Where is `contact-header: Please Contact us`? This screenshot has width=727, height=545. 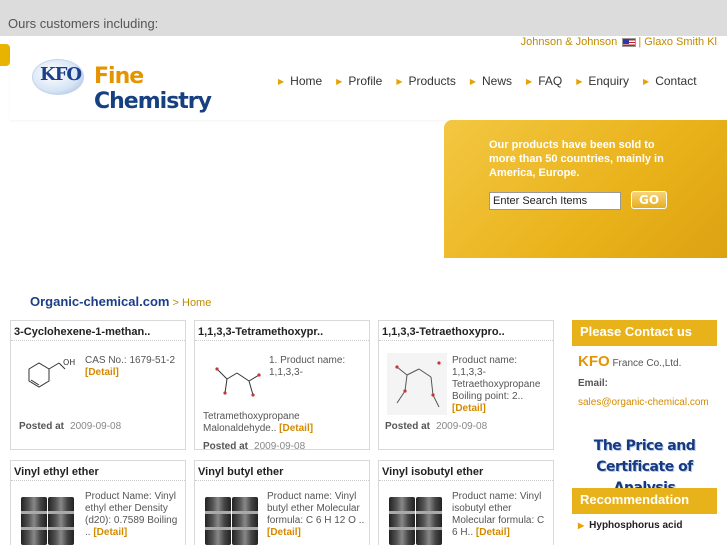 contact-header: Please Contact us is located at coordinates (644, 333).